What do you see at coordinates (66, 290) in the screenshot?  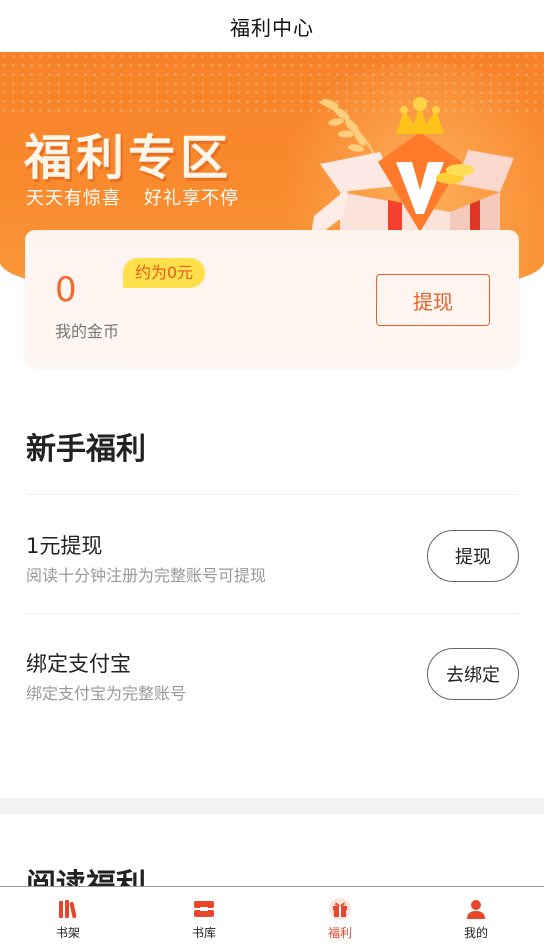 I see `coin-balance: 0` at bounding box center [66, 290].